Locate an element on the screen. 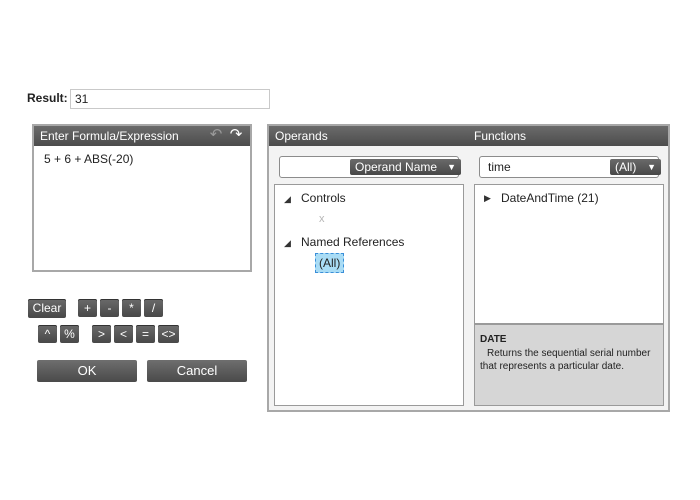  operand-name-dropdown: Operand Name ▼ is located at coordinates (405, 167).